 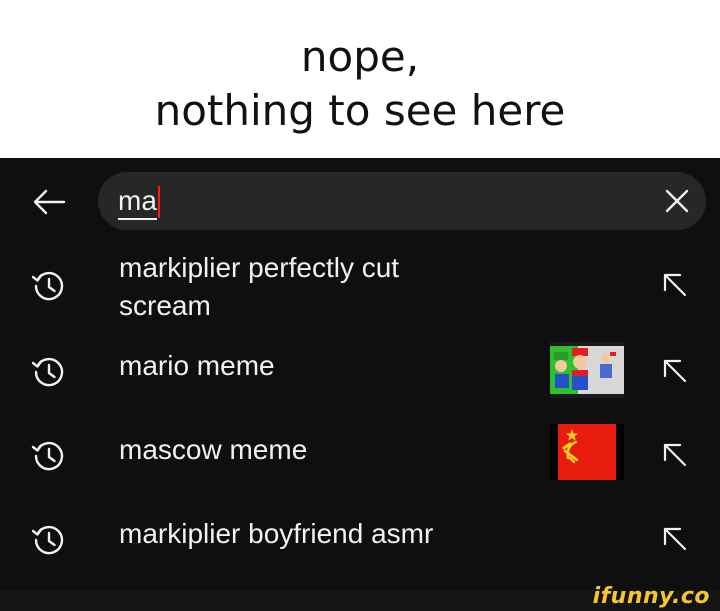 I want to click on back-button, so click(x=50, y=202).